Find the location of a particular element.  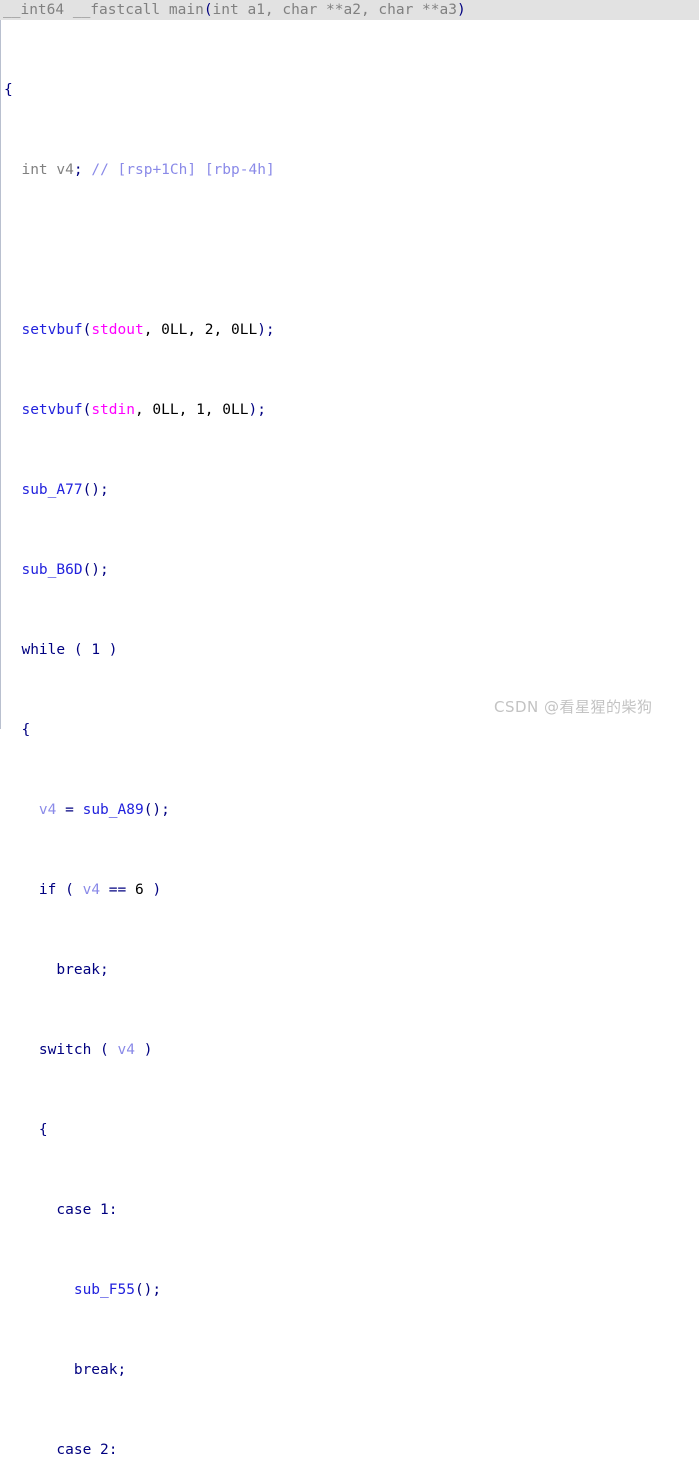

while-condition: ( 1 ) is located at coordinates (91, 650).